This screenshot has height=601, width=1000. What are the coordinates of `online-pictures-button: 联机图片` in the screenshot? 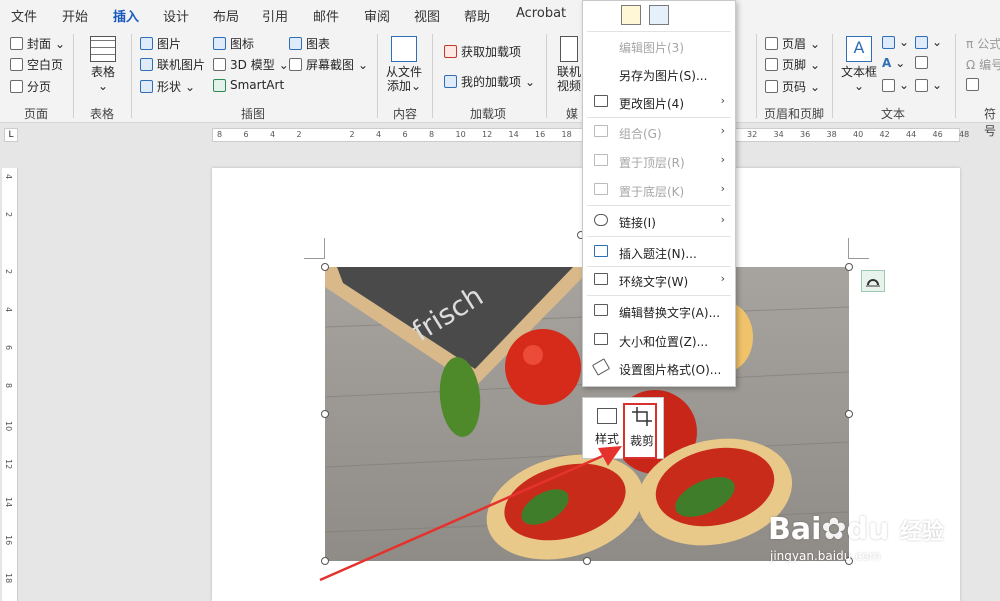 It's located at (172, 64).